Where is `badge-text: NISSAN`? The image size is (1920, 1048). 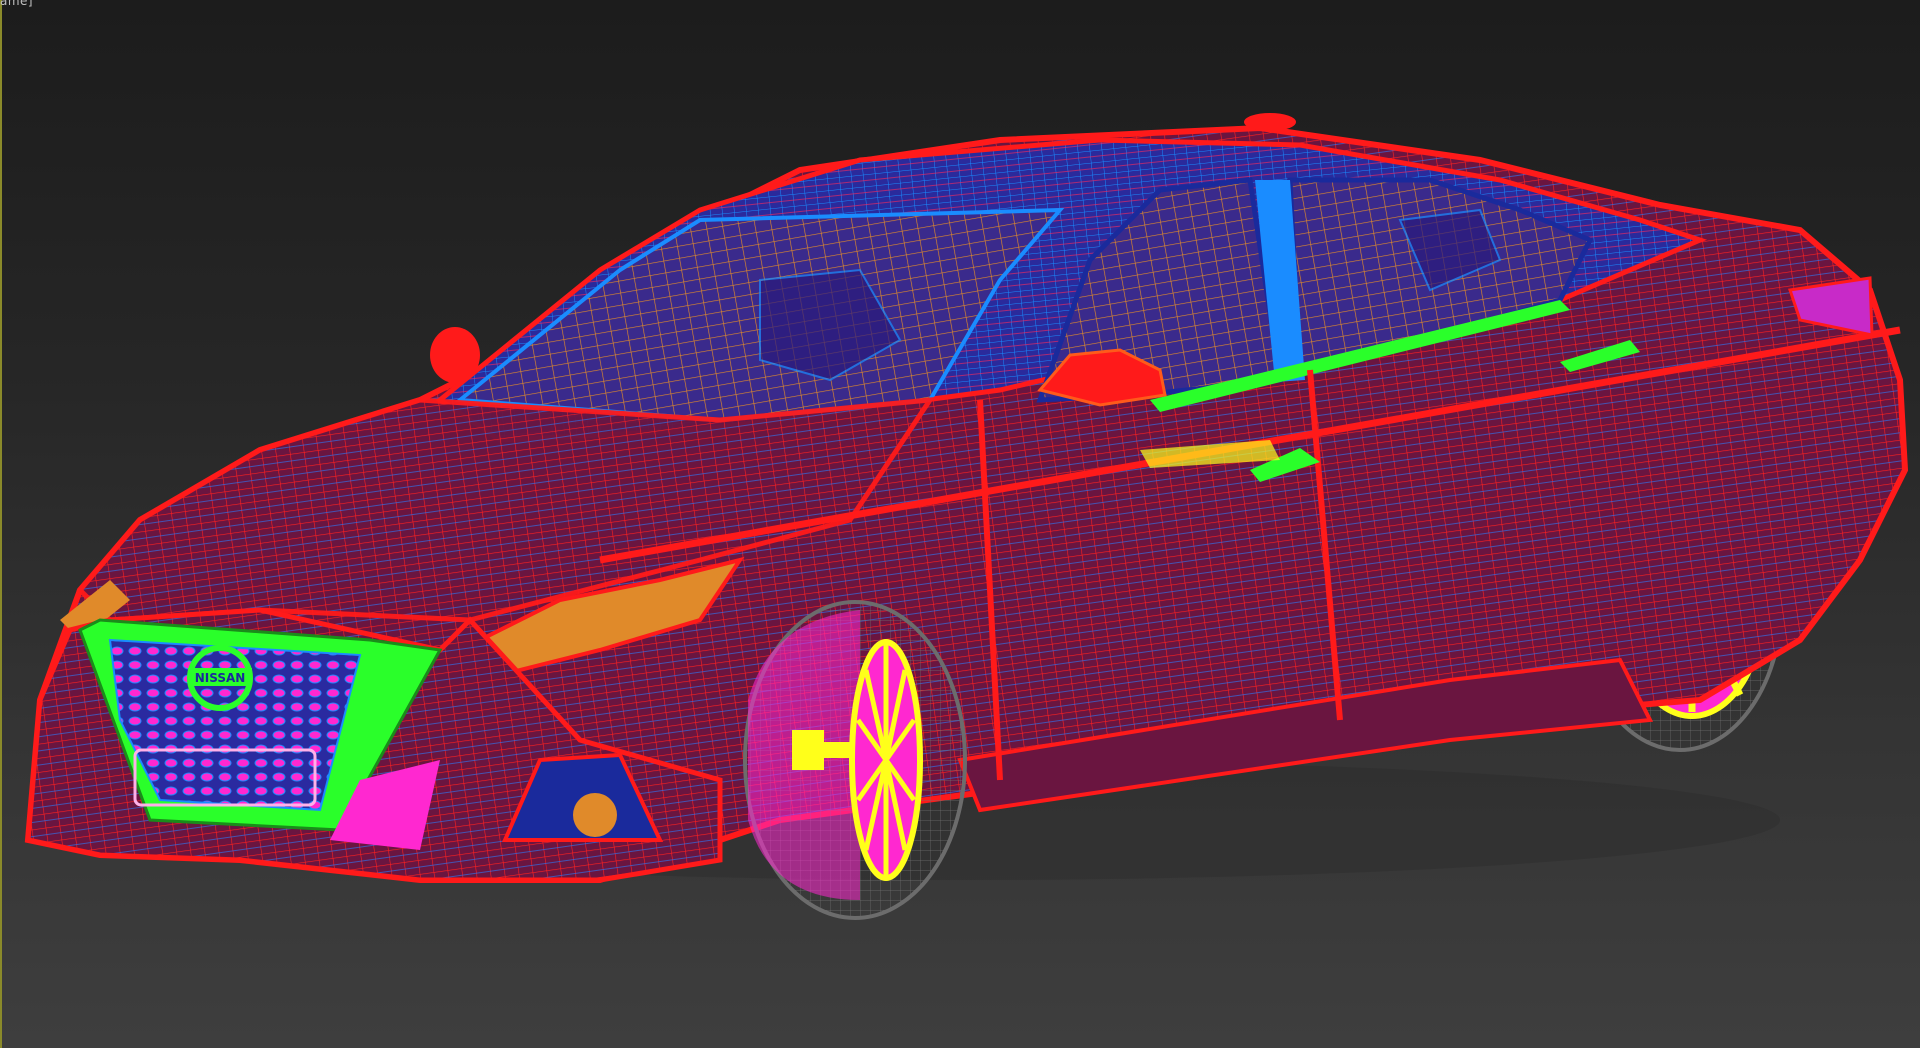 badge-text: NISSAN is located at coordinates (220, 678).